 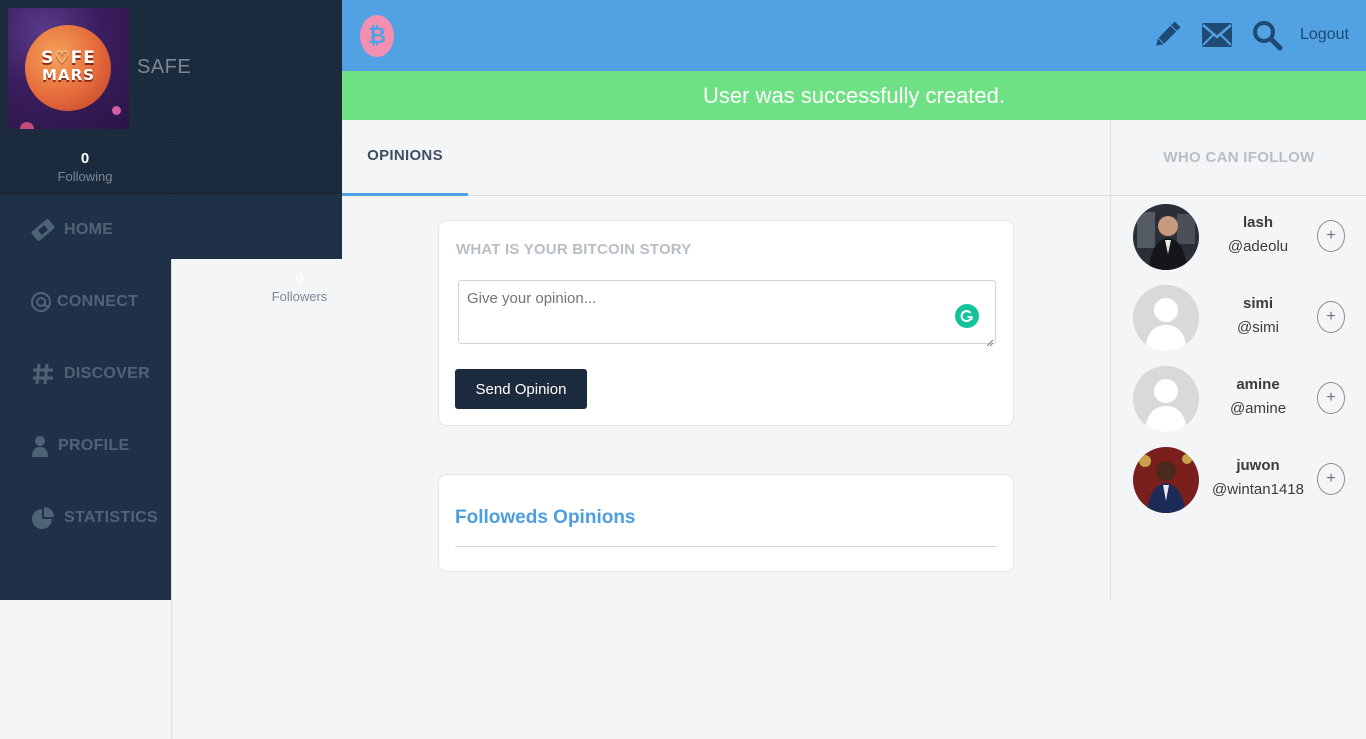 What do you see at coordinates (43, 230) in the screenshot?
I see `ticket-icon` at bounding box center [43, 230].